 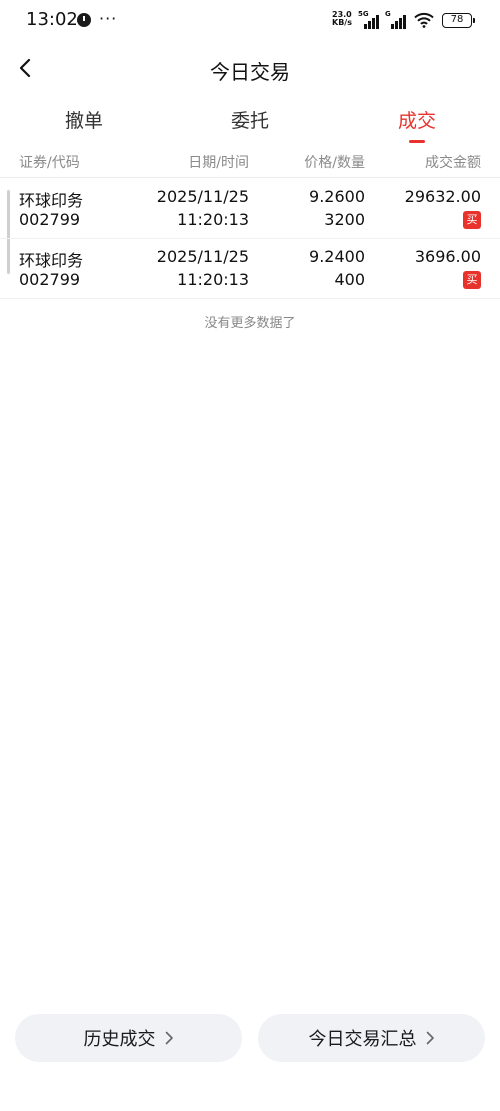 What do you see at coordinates (362, 1039) in the screenshot?
I see `today-summary-label: 今日交易汇总` at bounding box center [362, 1039].